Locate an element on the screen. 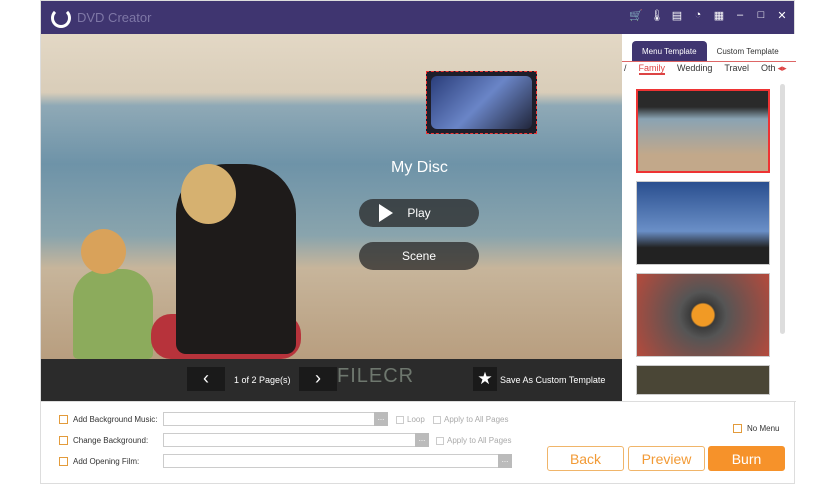 This screenshot has height=485, width=836. close-icon: ✕ is located at coordinates (782, 15).